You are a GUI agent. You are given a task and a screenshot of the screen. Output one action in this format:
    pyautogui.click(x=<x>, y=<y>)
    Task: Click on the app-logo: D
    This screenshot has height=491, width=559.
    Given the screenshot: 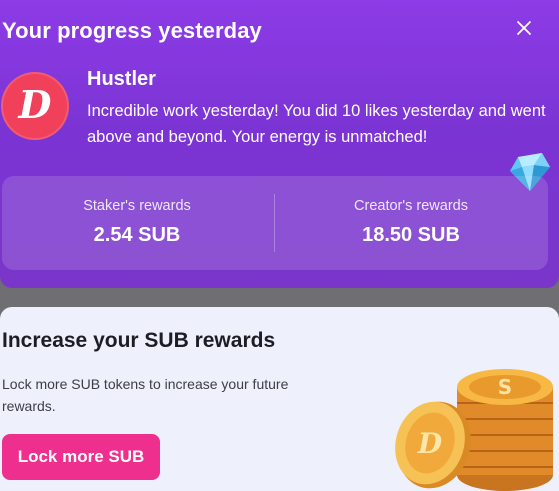 What is the action you would take?
    pyautogui.click(x=35, y=106)
    